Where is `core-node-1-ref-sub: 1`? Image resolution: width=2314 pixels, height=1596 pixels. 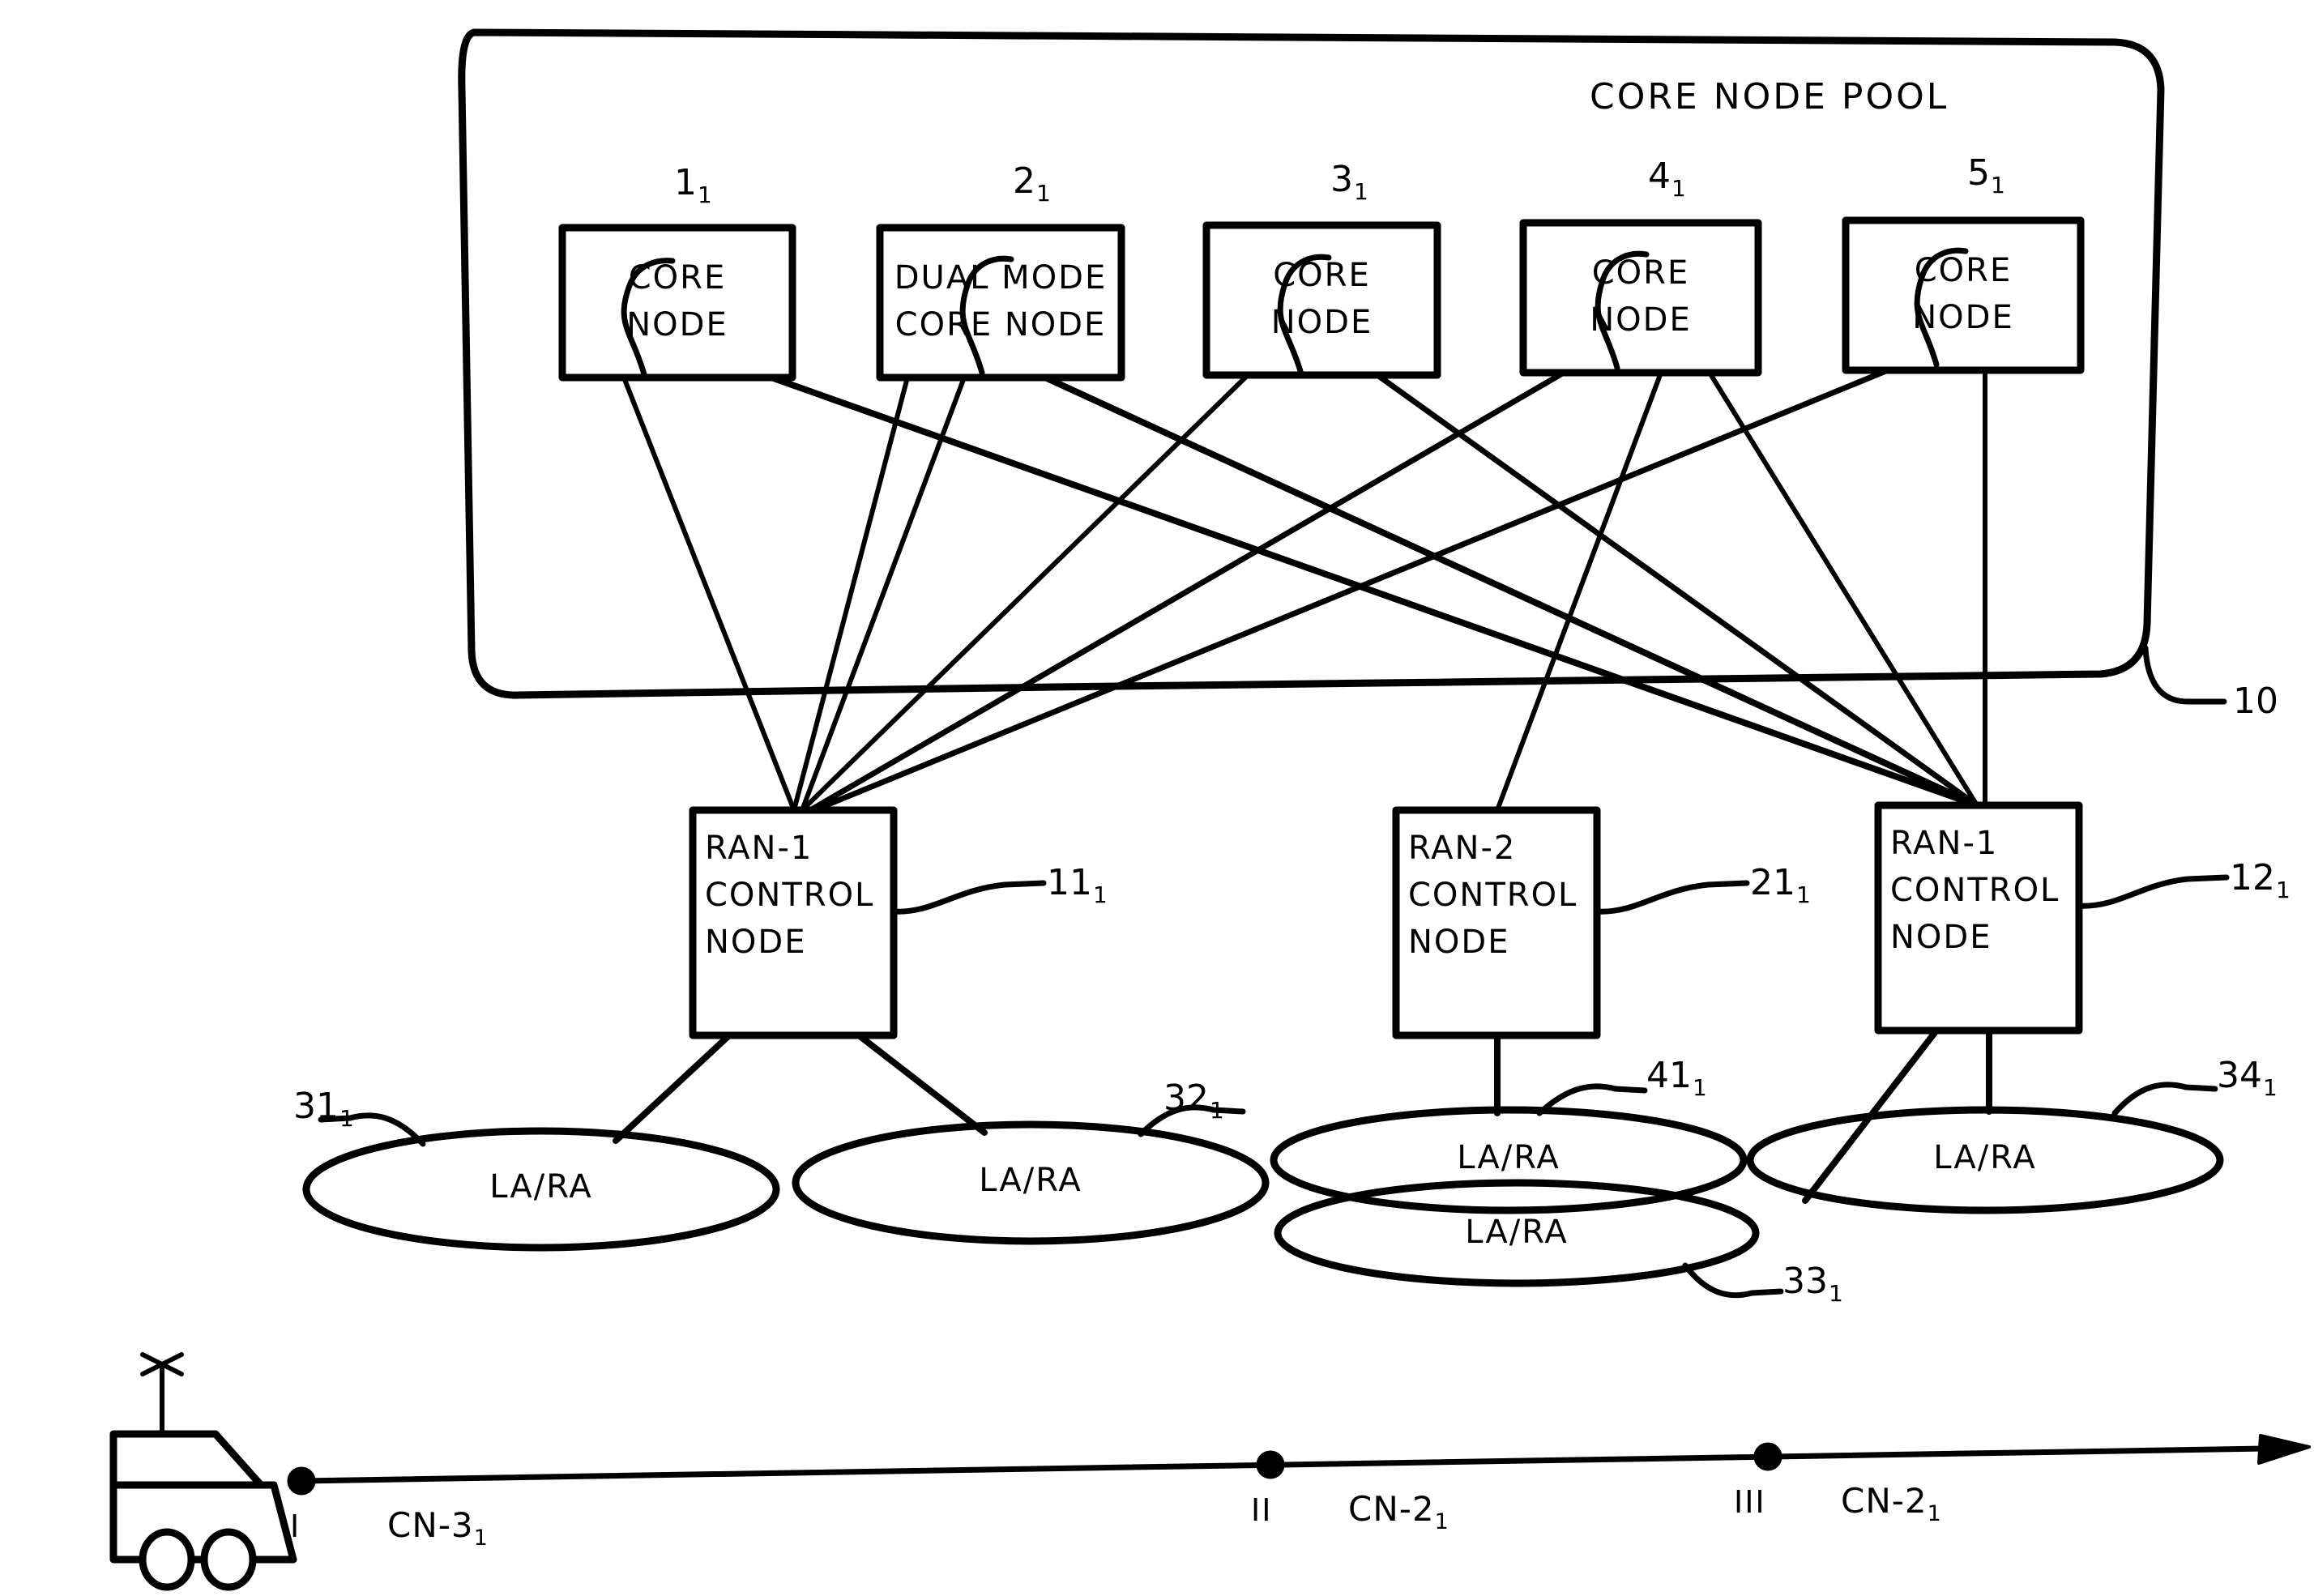 core-node-1-ref-sub: 1 is located at coordinates (705, 194).